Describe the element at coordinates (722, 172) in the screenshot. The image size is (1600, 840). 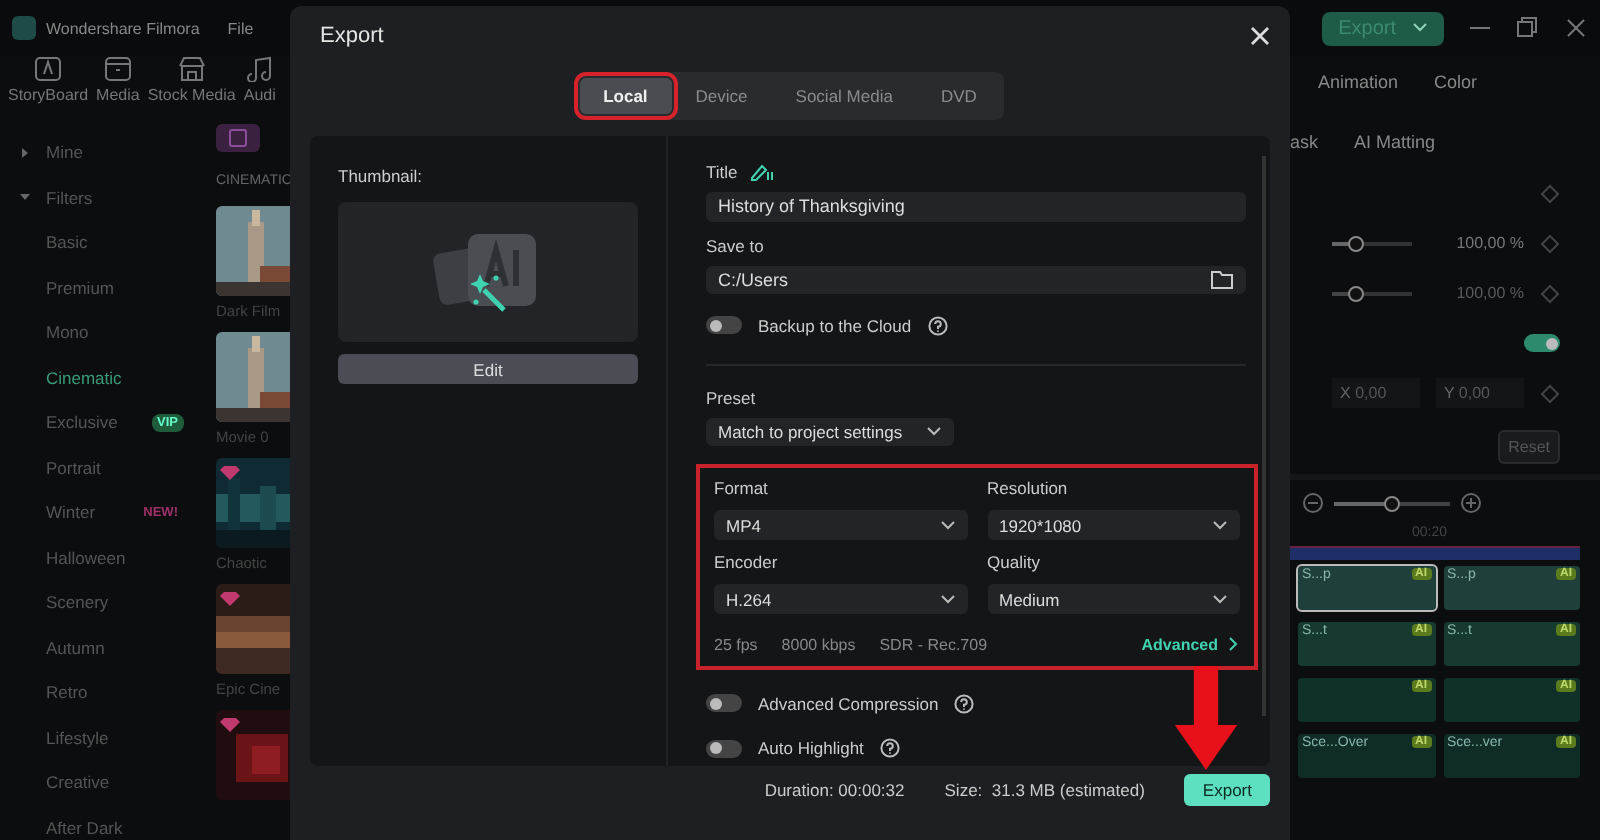
I see `title-label: Title` at that location.